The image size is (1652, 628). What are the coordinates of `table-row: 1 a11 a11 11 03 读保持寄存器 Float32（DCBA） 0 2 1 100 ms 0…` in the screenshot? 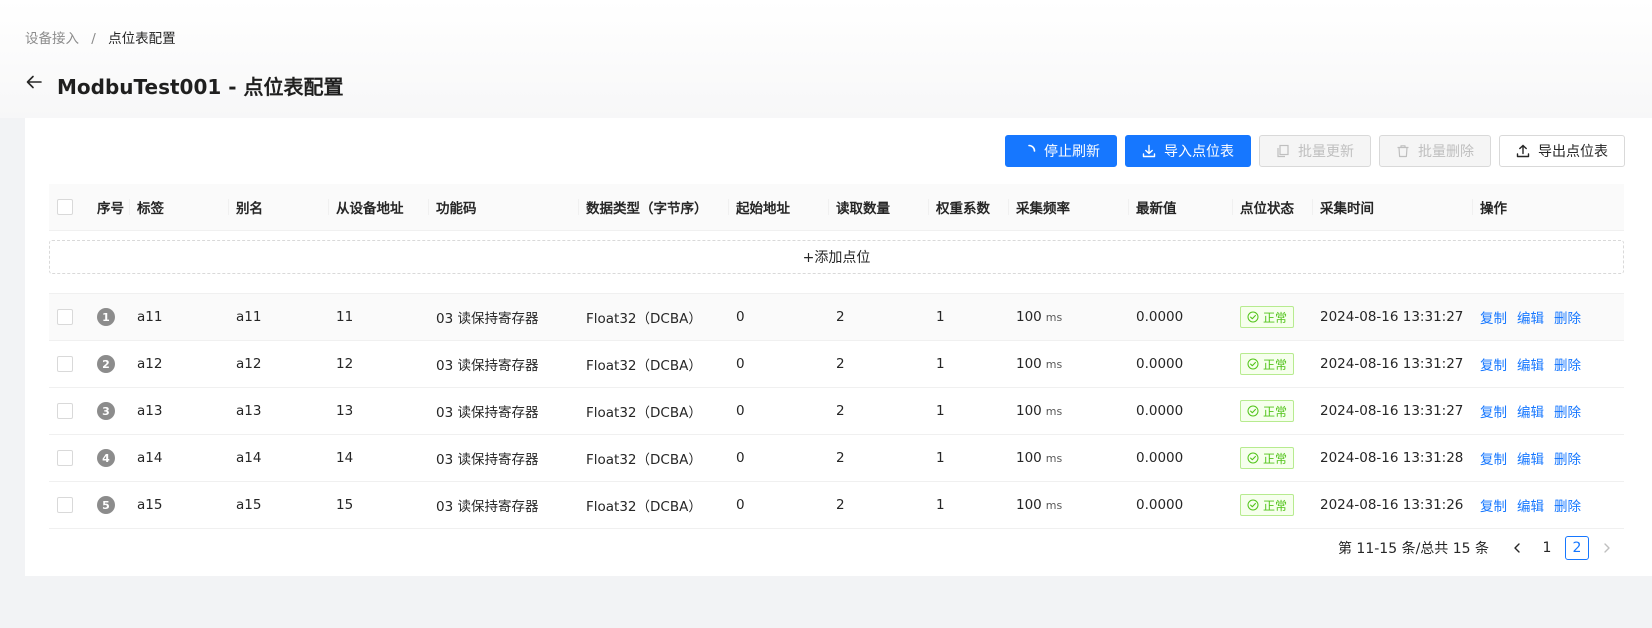 It's located at (836, 317).